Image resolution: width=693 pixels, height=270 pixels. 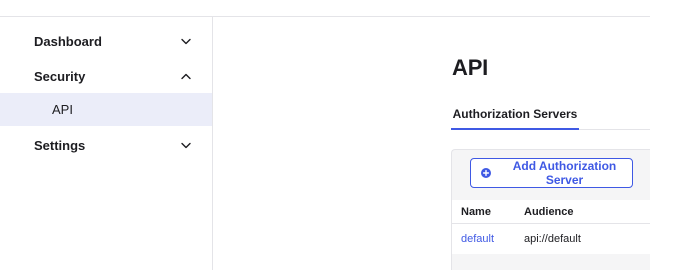 I want to click on sidebar-item-dashboard: Dashboard, so click(x=106, y=41).